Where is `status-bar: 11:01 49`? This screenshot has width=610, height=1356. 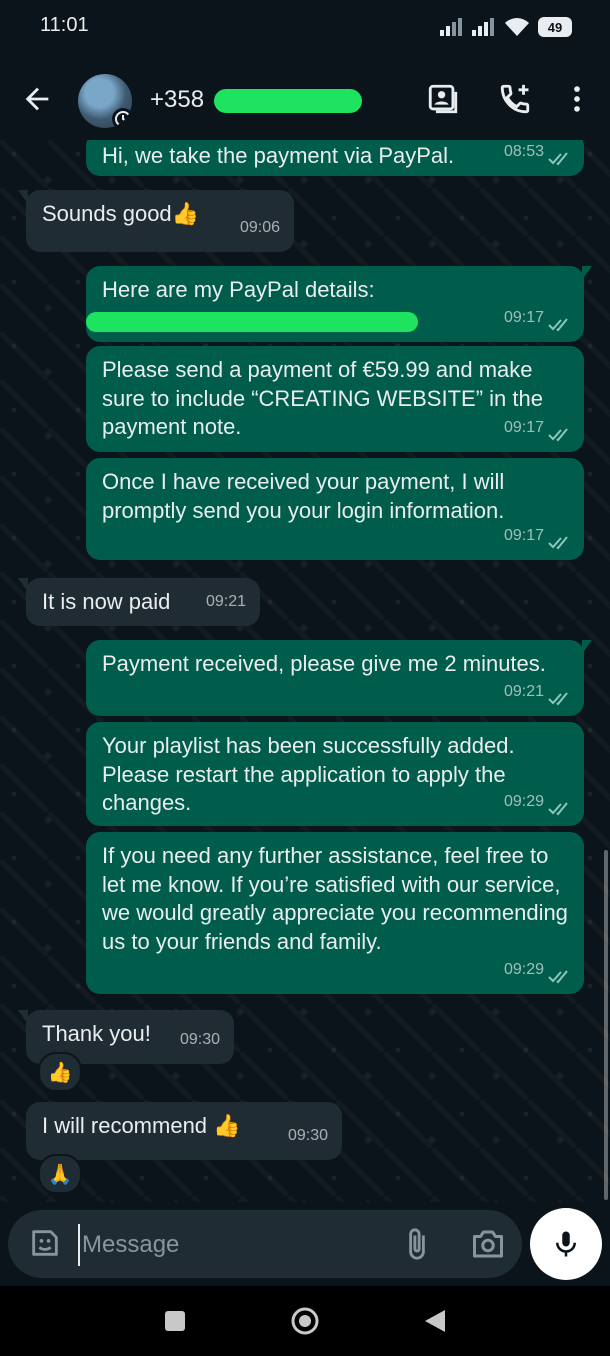
status-bar: 11:01 49 is located at coordinates (305, 28).